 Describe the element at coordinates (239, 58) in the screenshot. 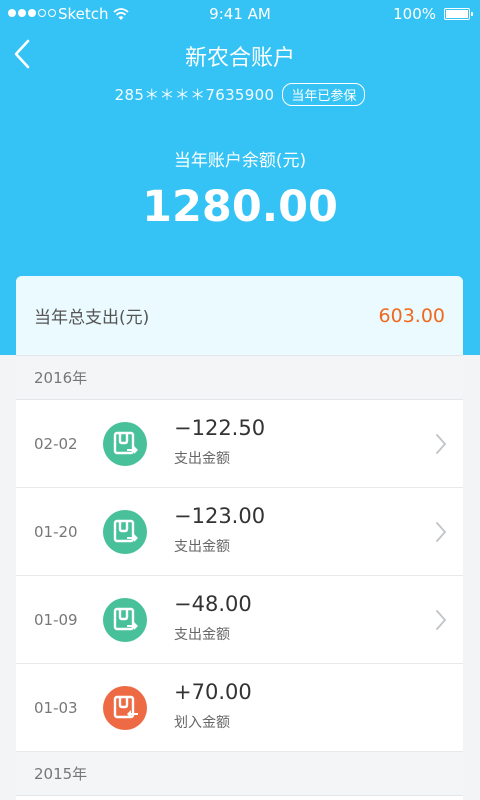

I see `page-title: 新农合账户` at that location.